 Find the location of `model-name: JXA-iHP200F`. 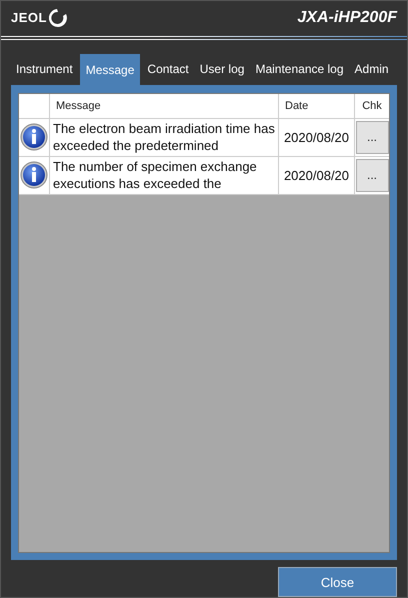

model-name: JXA-iHP200F is located at coordinates (347, 17).